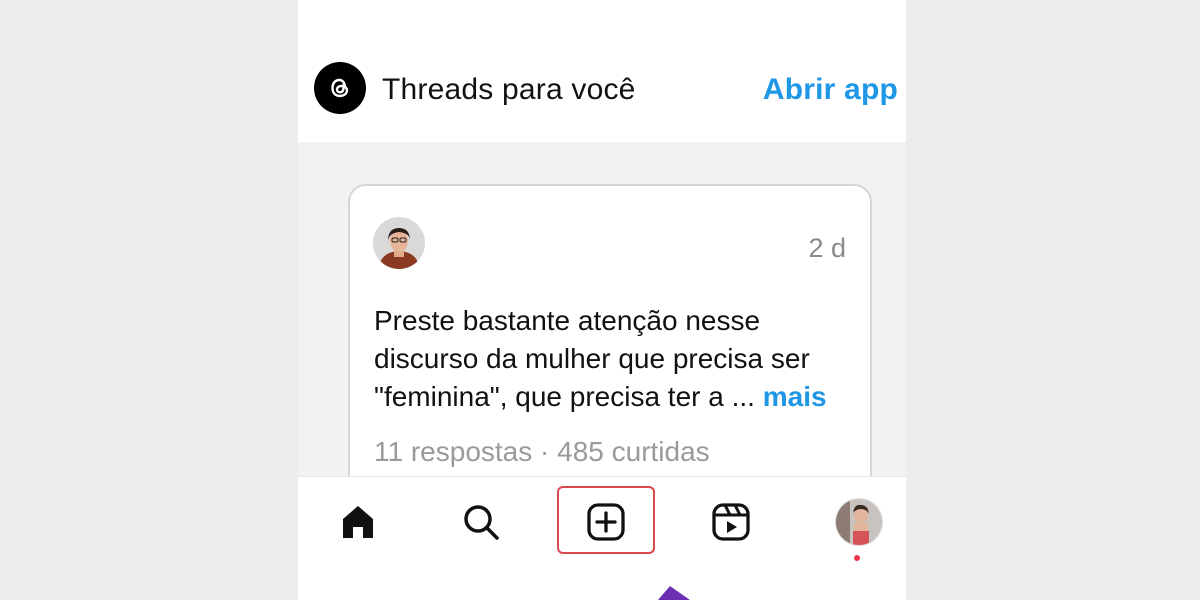 This screenshot has height=600, width=1200. I want to click on open-app-link: Abrir app, so click(830, 90).